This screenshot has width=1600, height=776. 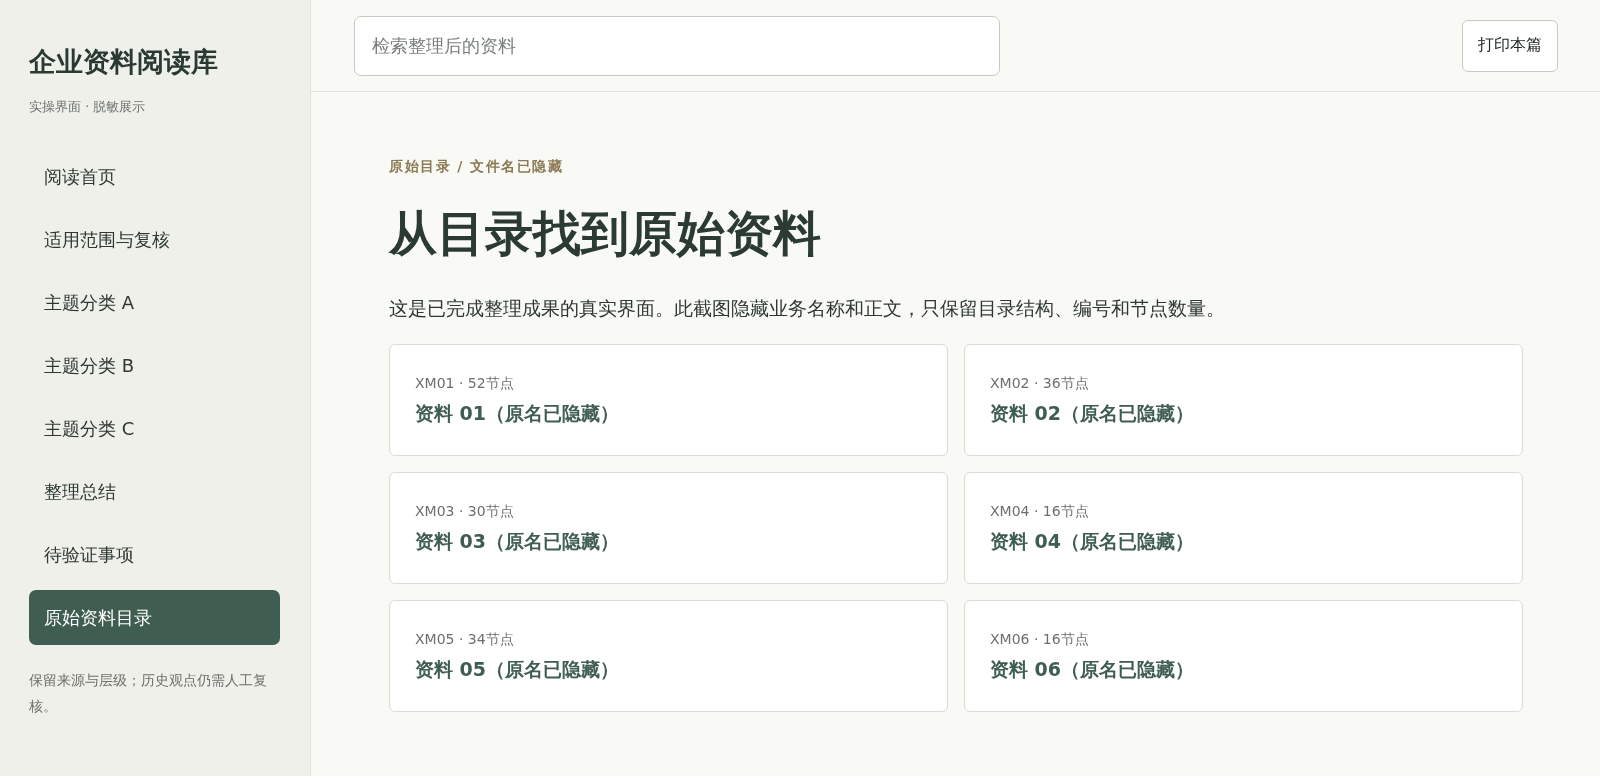 What do you see at coordinates (1040, 384) in the screenshot?
I see `card-meta: XM02 · 36节点` at bounding box center [1040, 384].